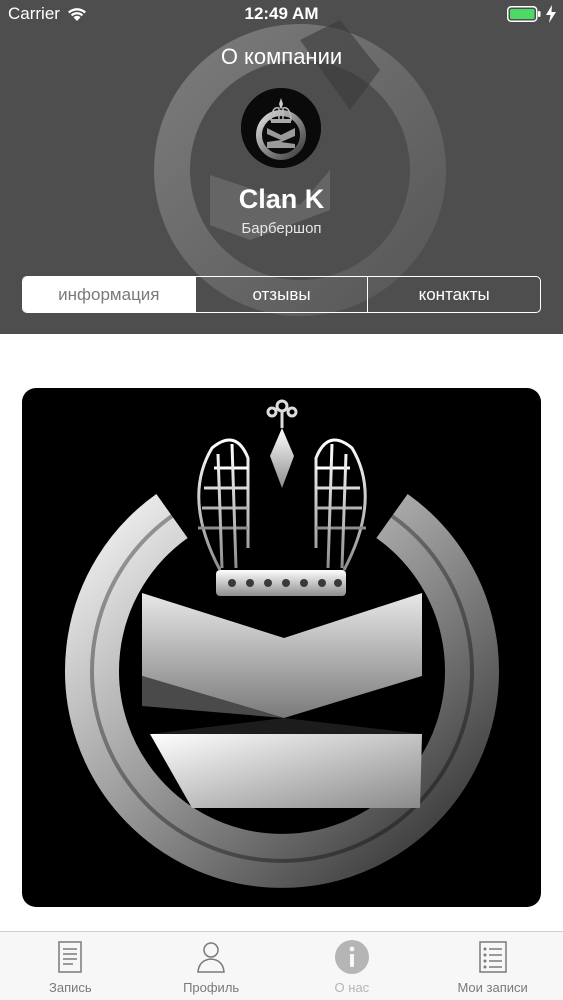 Image resolution: width=563 pixels, height=1000 pixels. I want to click on document-icon, so click(70, 957).